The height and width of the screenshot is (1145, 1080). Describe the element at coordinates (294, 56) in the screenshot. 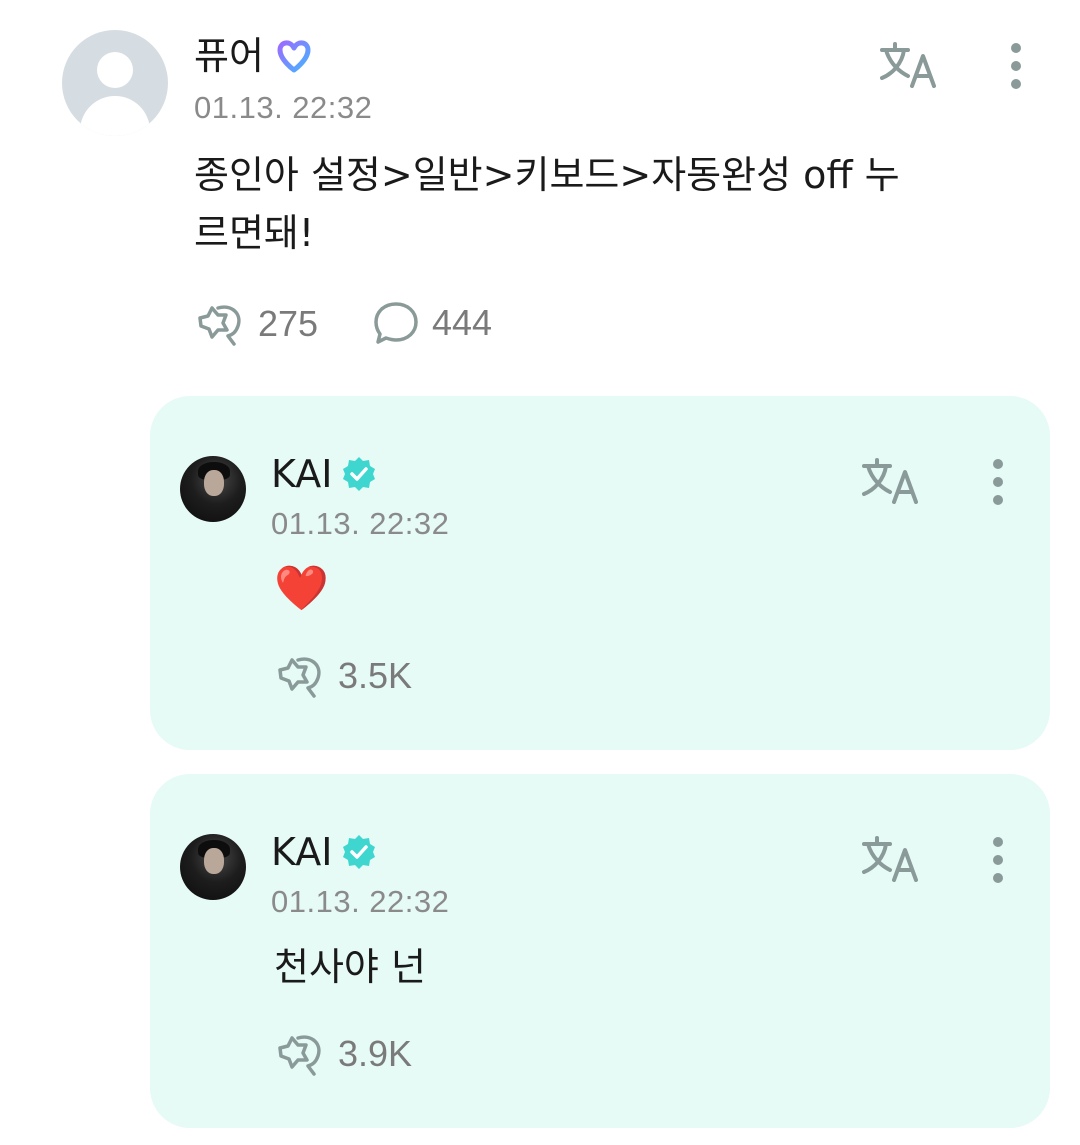

I see `weverse-membership-icon` at that location.